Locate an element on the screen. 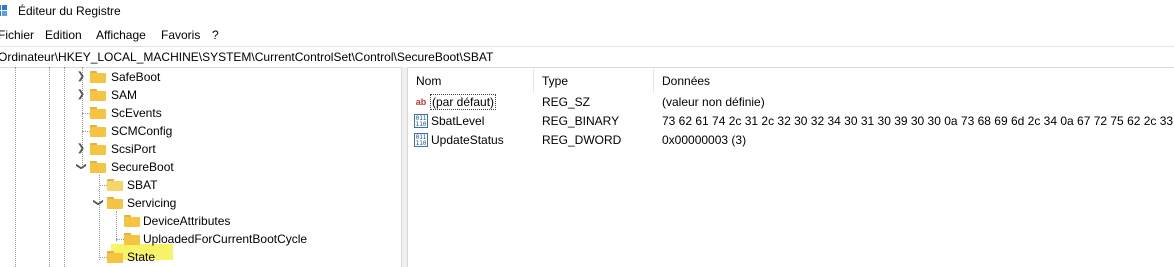 Image resolution: width=1174 pixels, height=267 pixels. value-name: SbatLevel is located at coordinates (458, 121).